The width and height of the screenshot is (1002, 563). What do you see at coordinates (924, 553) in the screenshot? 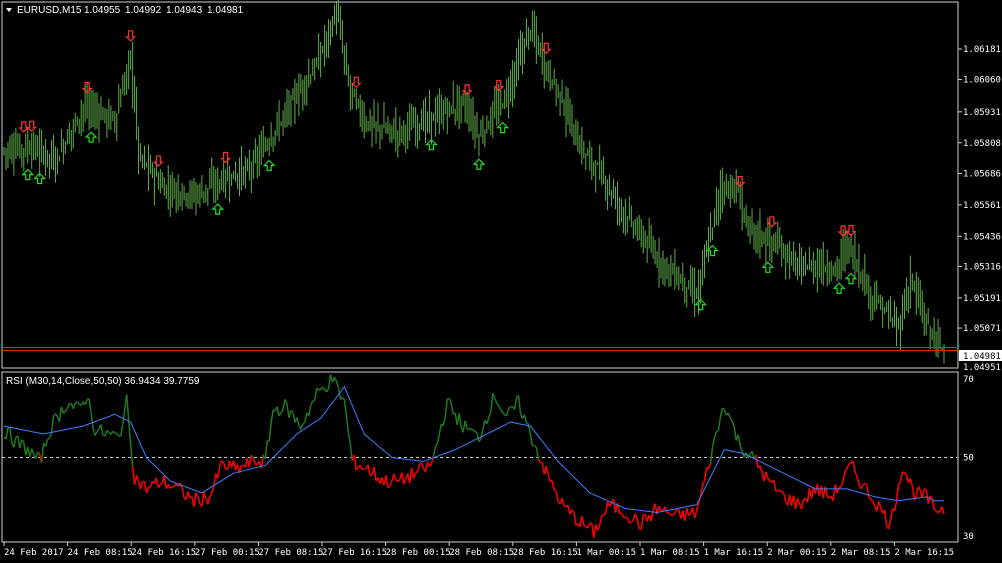
I see `time-tick-label: 2 Mar 16:15` at bounding box center [924, 553].